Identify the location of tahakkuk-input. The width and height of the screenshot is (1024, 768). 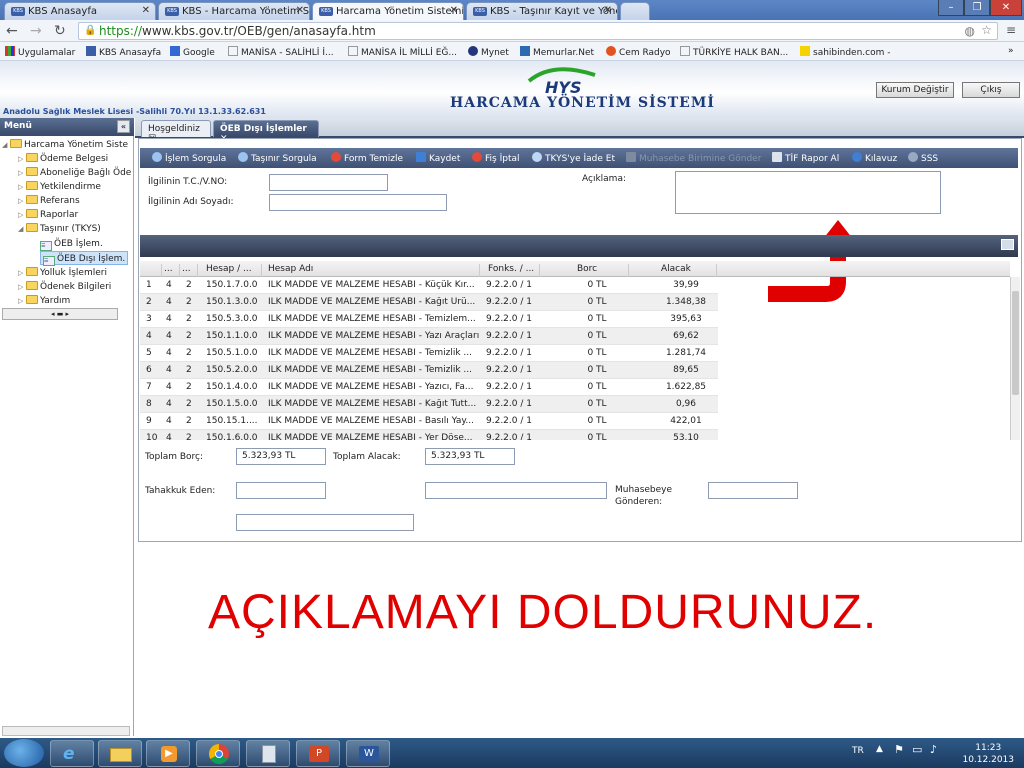
(281, 490).